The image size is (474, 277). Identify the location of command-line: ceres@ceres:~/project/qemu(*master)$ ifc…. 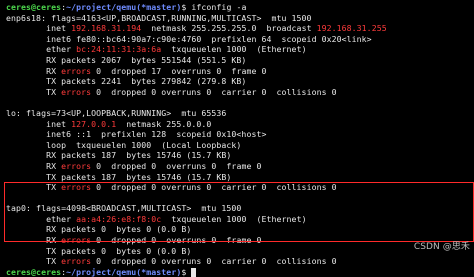
(240, 7).